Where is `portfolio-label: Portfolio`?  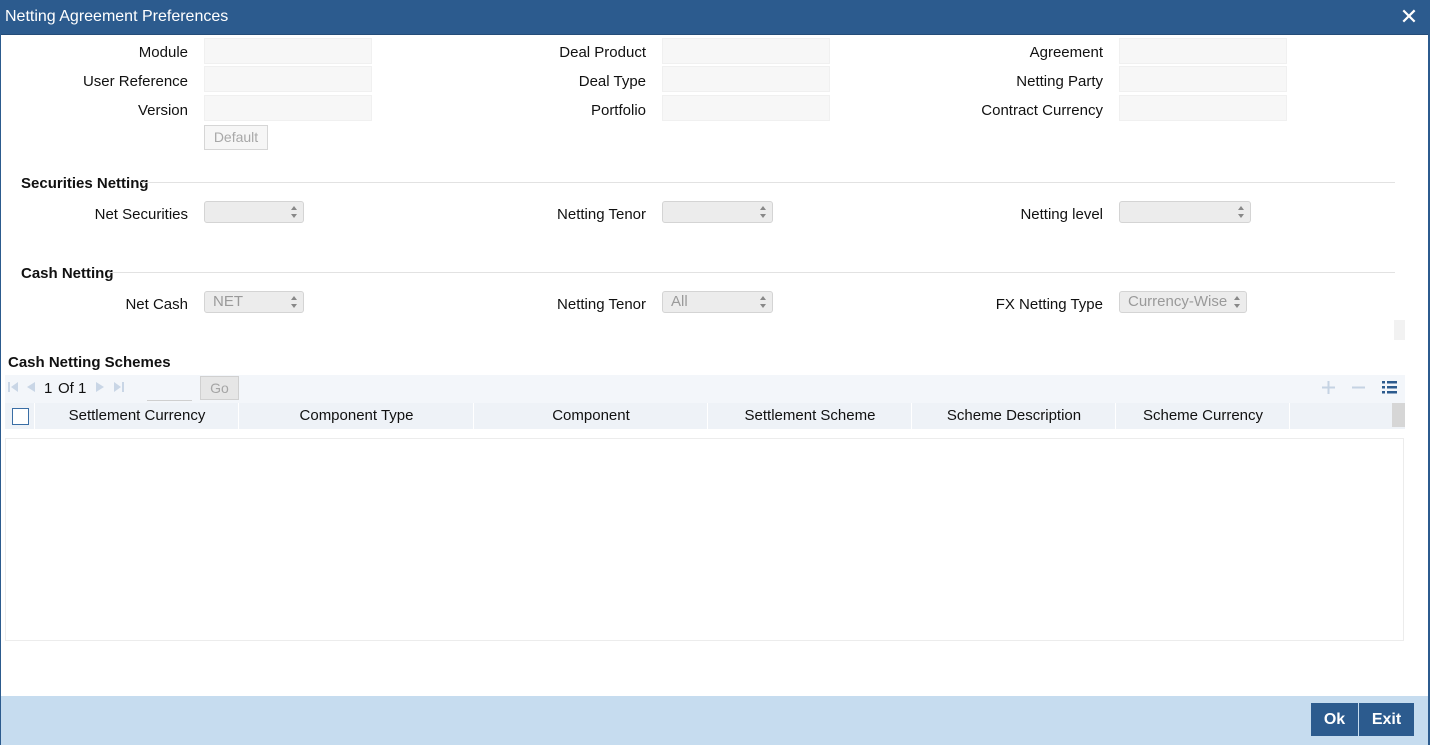
portfolio-label: Portfolio is located at coordinates (618, 110).